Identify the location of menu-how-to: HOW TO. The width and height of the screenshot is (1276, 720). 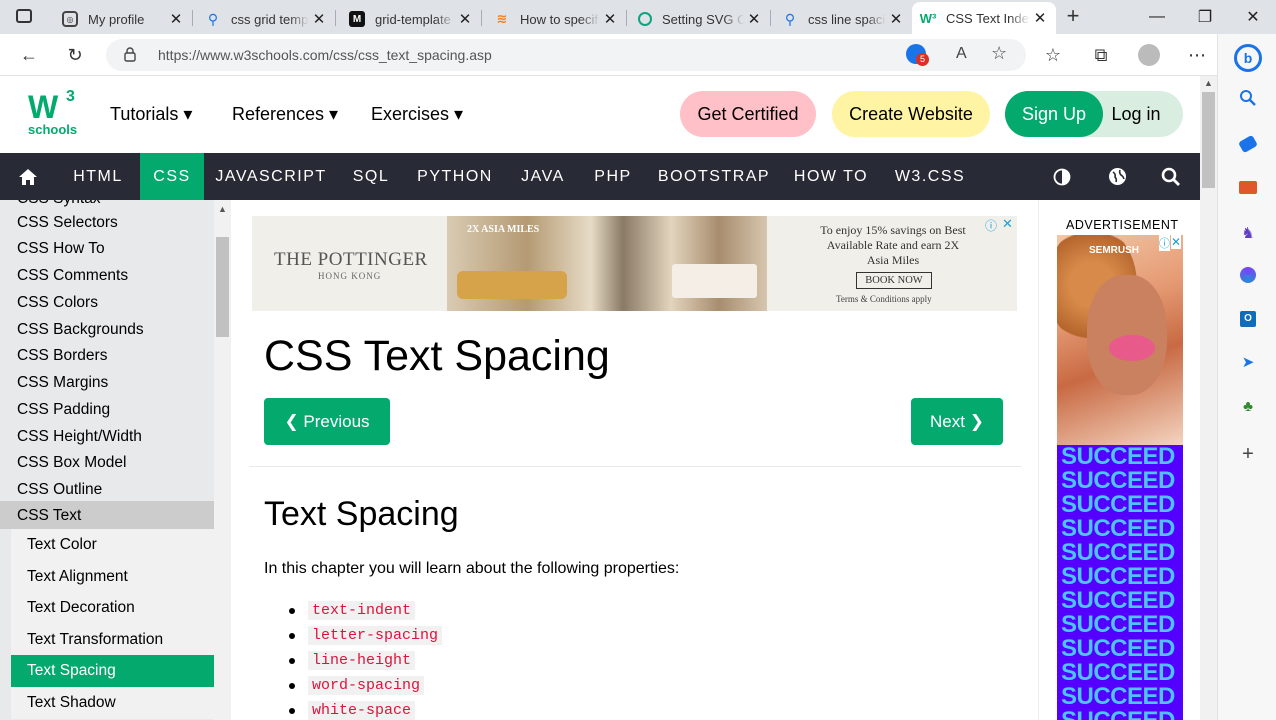
(831, 176).